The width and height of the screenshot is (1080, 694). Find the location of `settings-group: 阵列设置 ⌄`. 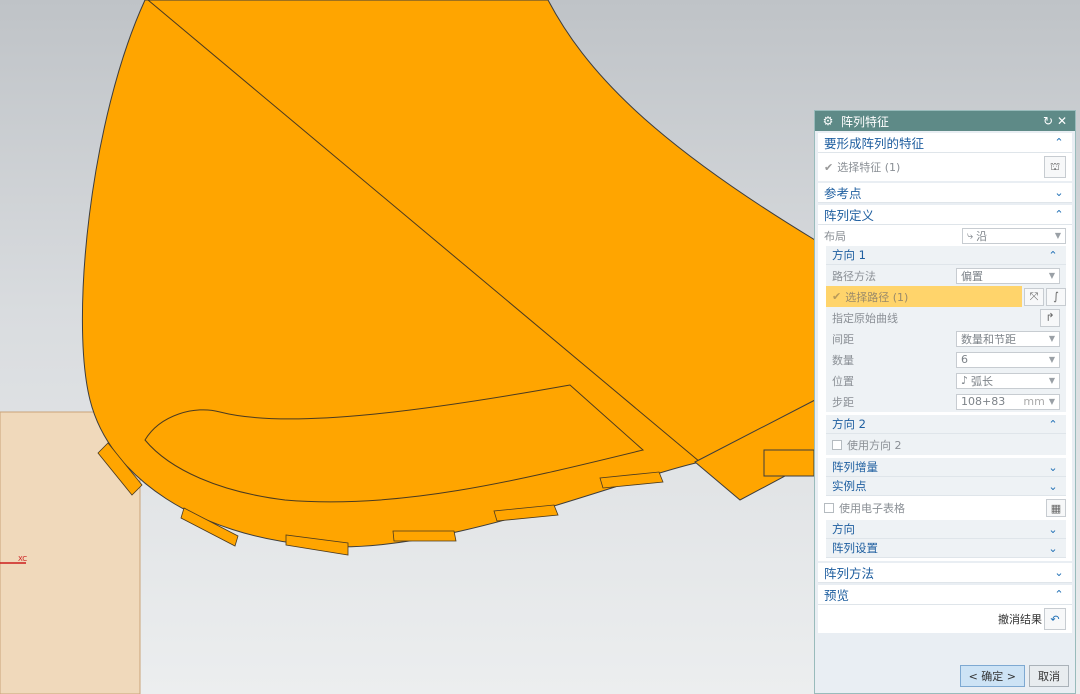

settings-group: 阵列设置 ⌄ is located at coordinates (946, 548).